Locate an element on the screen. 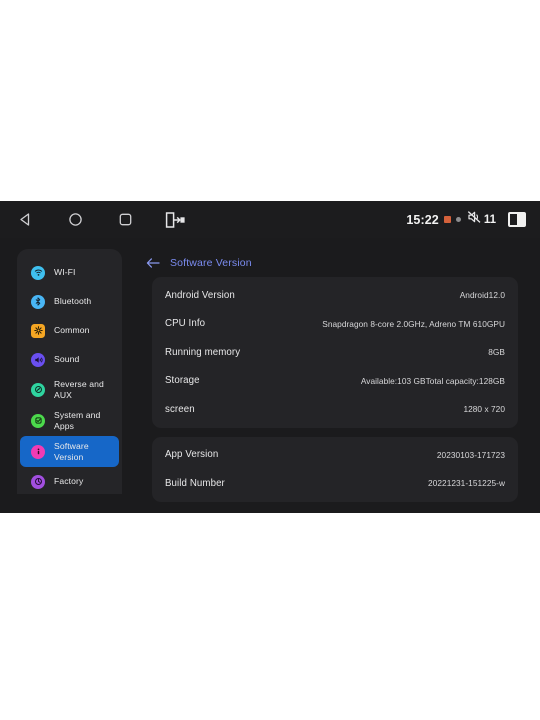 Image resolution: width=540 pixels, height=720 pixels. row-label: CPU Info is located at coordinates (185, 324).